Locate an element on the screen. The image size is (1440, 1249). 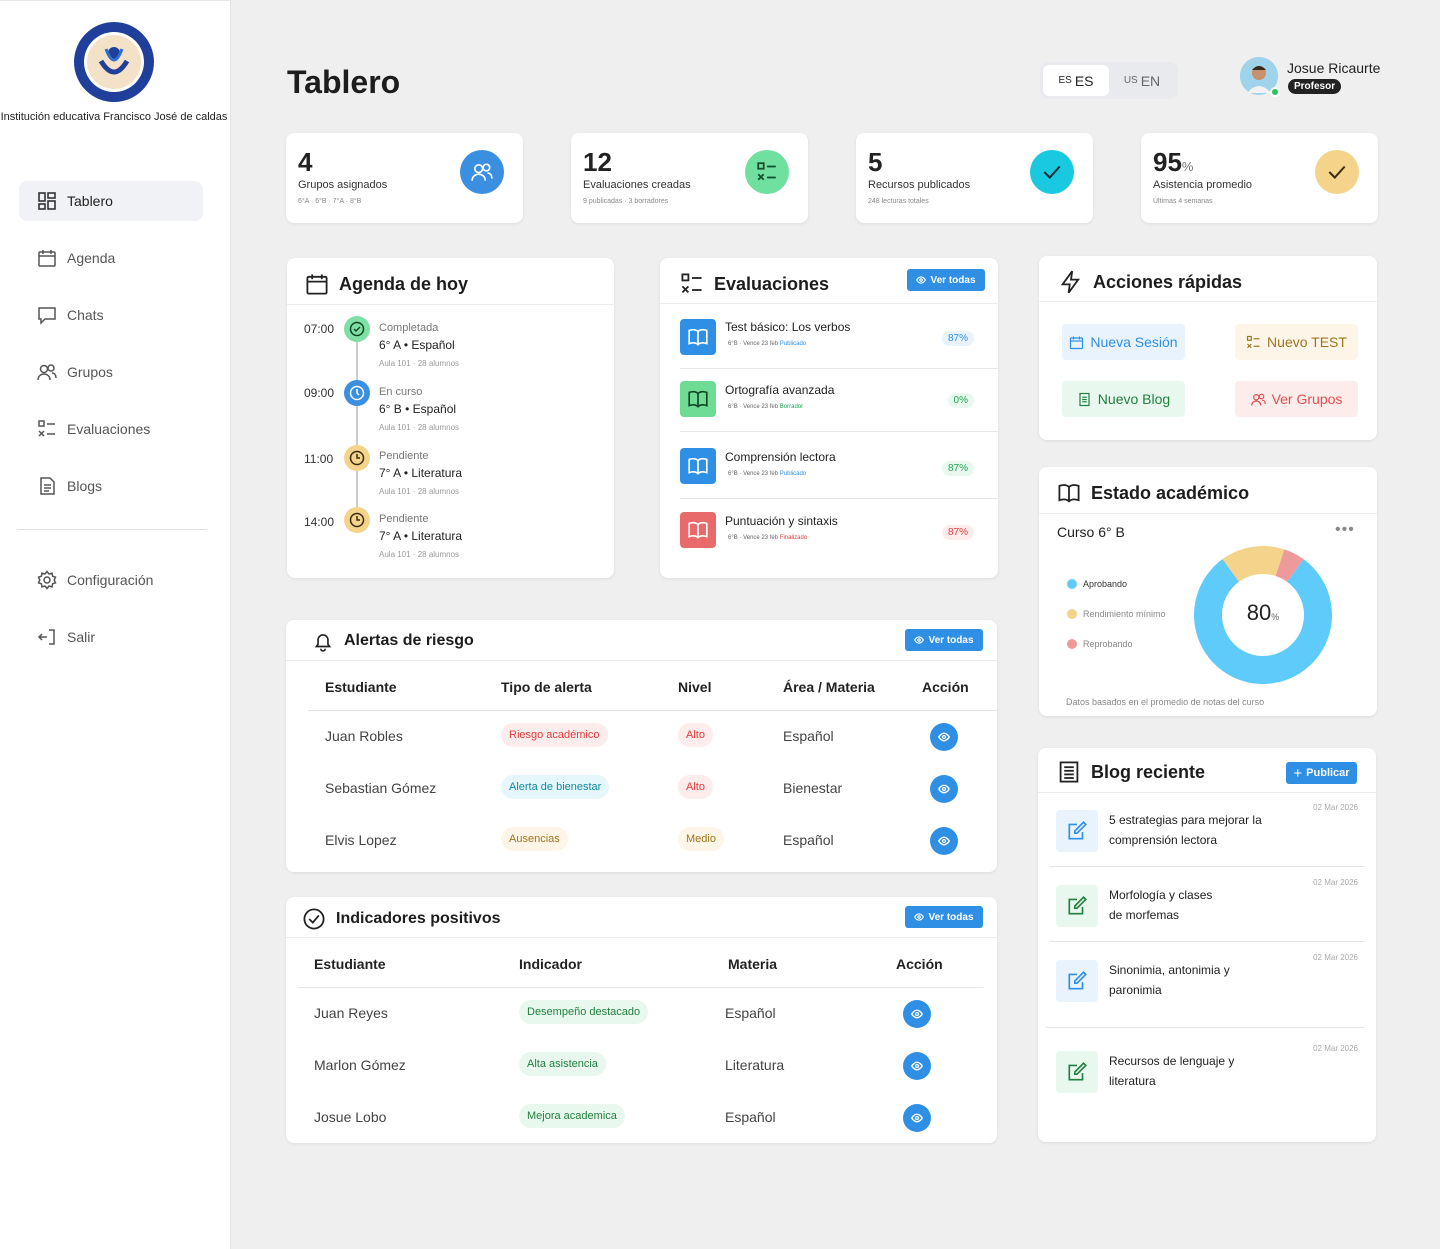
ver-grupos-button: Ver Grupos is located at coordinates (1296, 399).